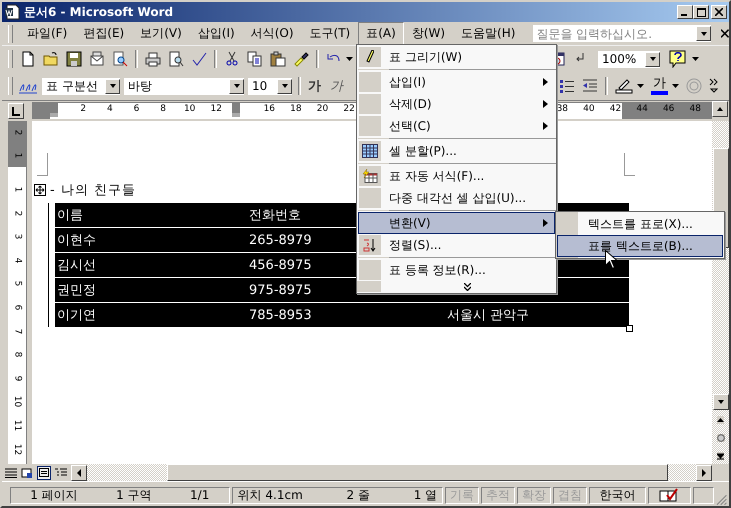  What do you see at coordinates (349, 109) in the screenshot?
I see `ruler-number: 22` at bounding box center [349, 109].